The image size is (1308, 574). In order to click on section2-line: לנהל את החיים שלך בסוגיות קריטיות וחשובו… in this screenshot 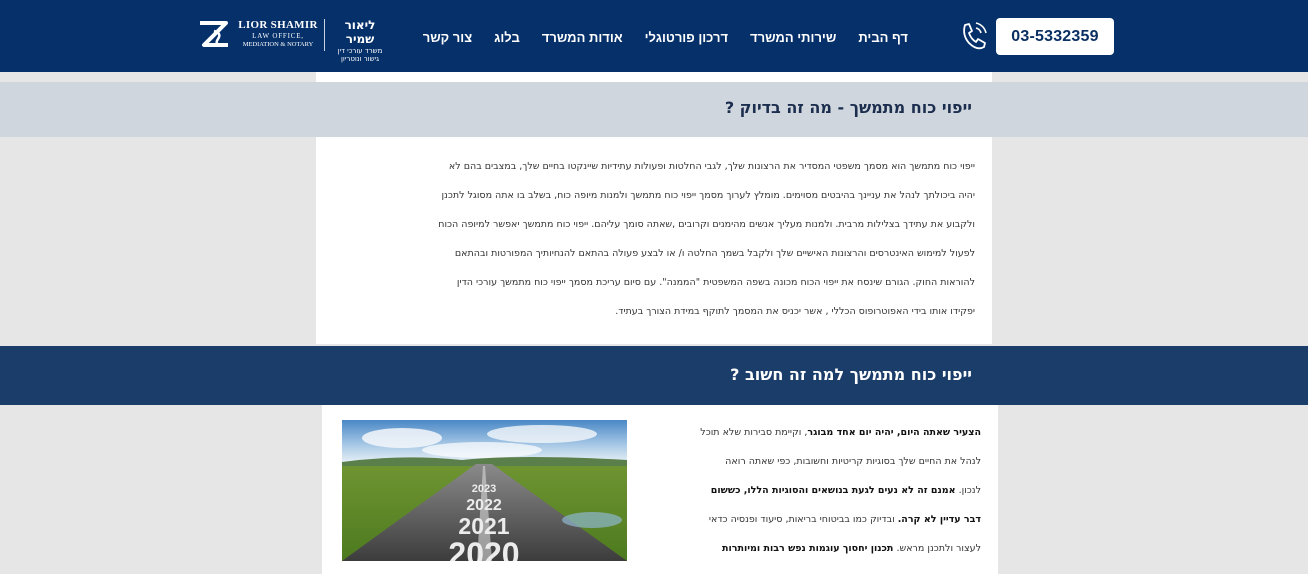, I will do `click(853, 461)`.